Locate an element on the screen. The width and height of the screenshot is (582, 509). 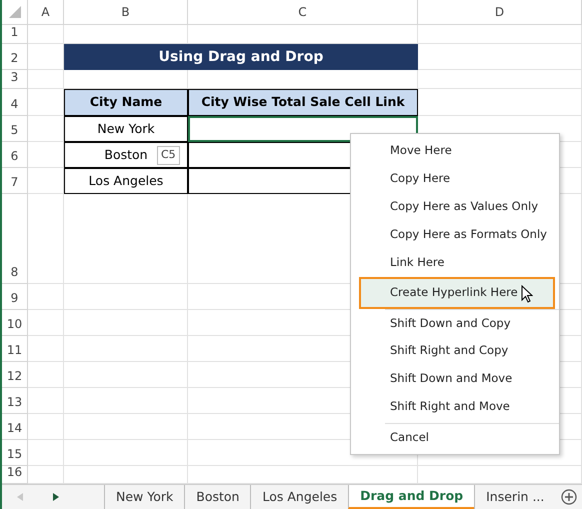
table-cell: New York is located at coordinates (126, 129).